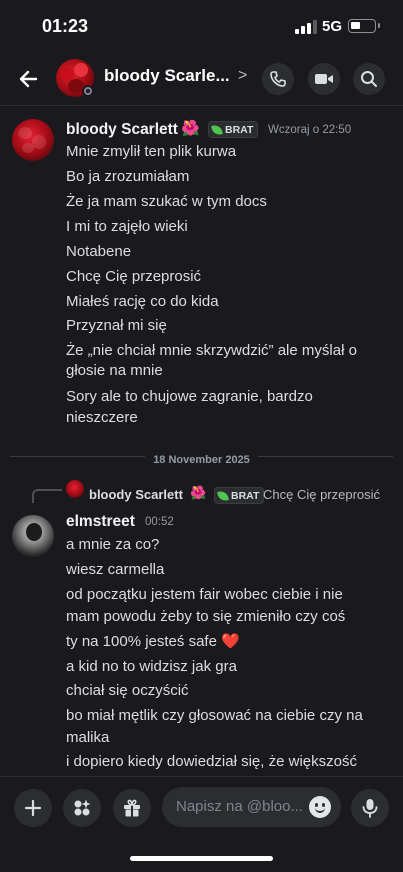 Image resolution: width=403 pixels, height=872 pixels. Describe the element at coordinates (306, 27) in the screenshot. I see `signal-icon` at that location.